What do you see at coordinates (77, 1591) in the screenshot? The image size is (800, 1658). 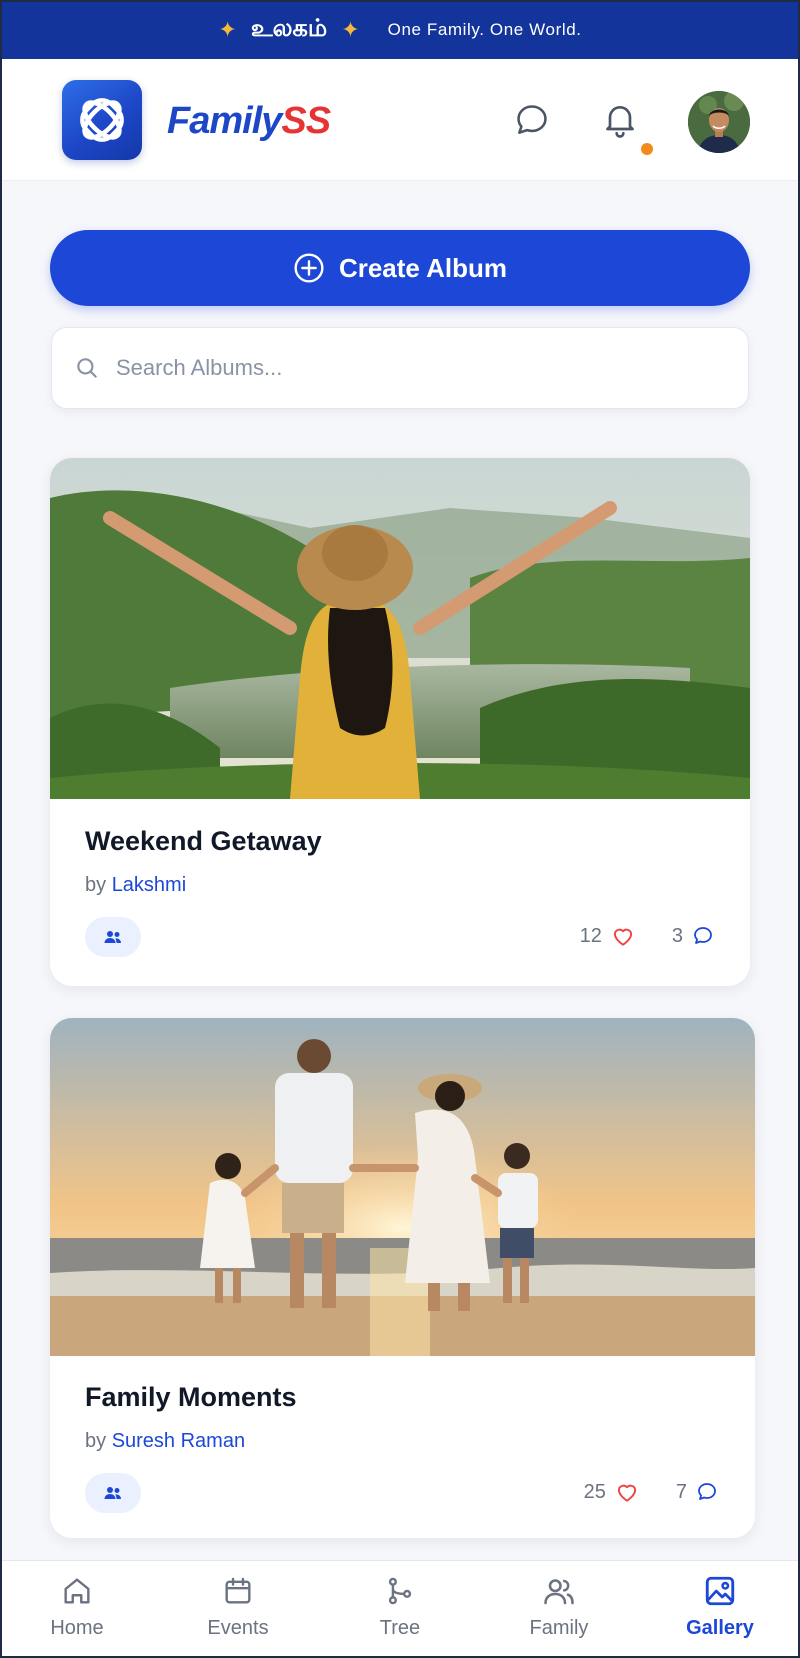 I see `home-icon` at bounding box center [77, 1591].